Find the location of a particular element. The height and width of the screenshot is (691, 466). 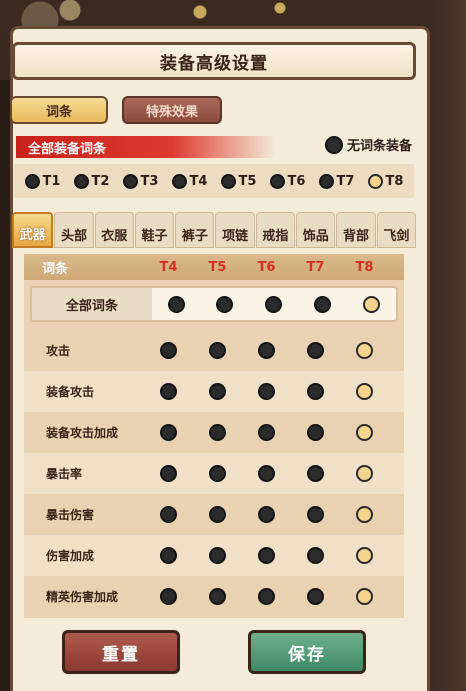

all-affixes-label: 全部词条 is located at coordinates (92, 304).